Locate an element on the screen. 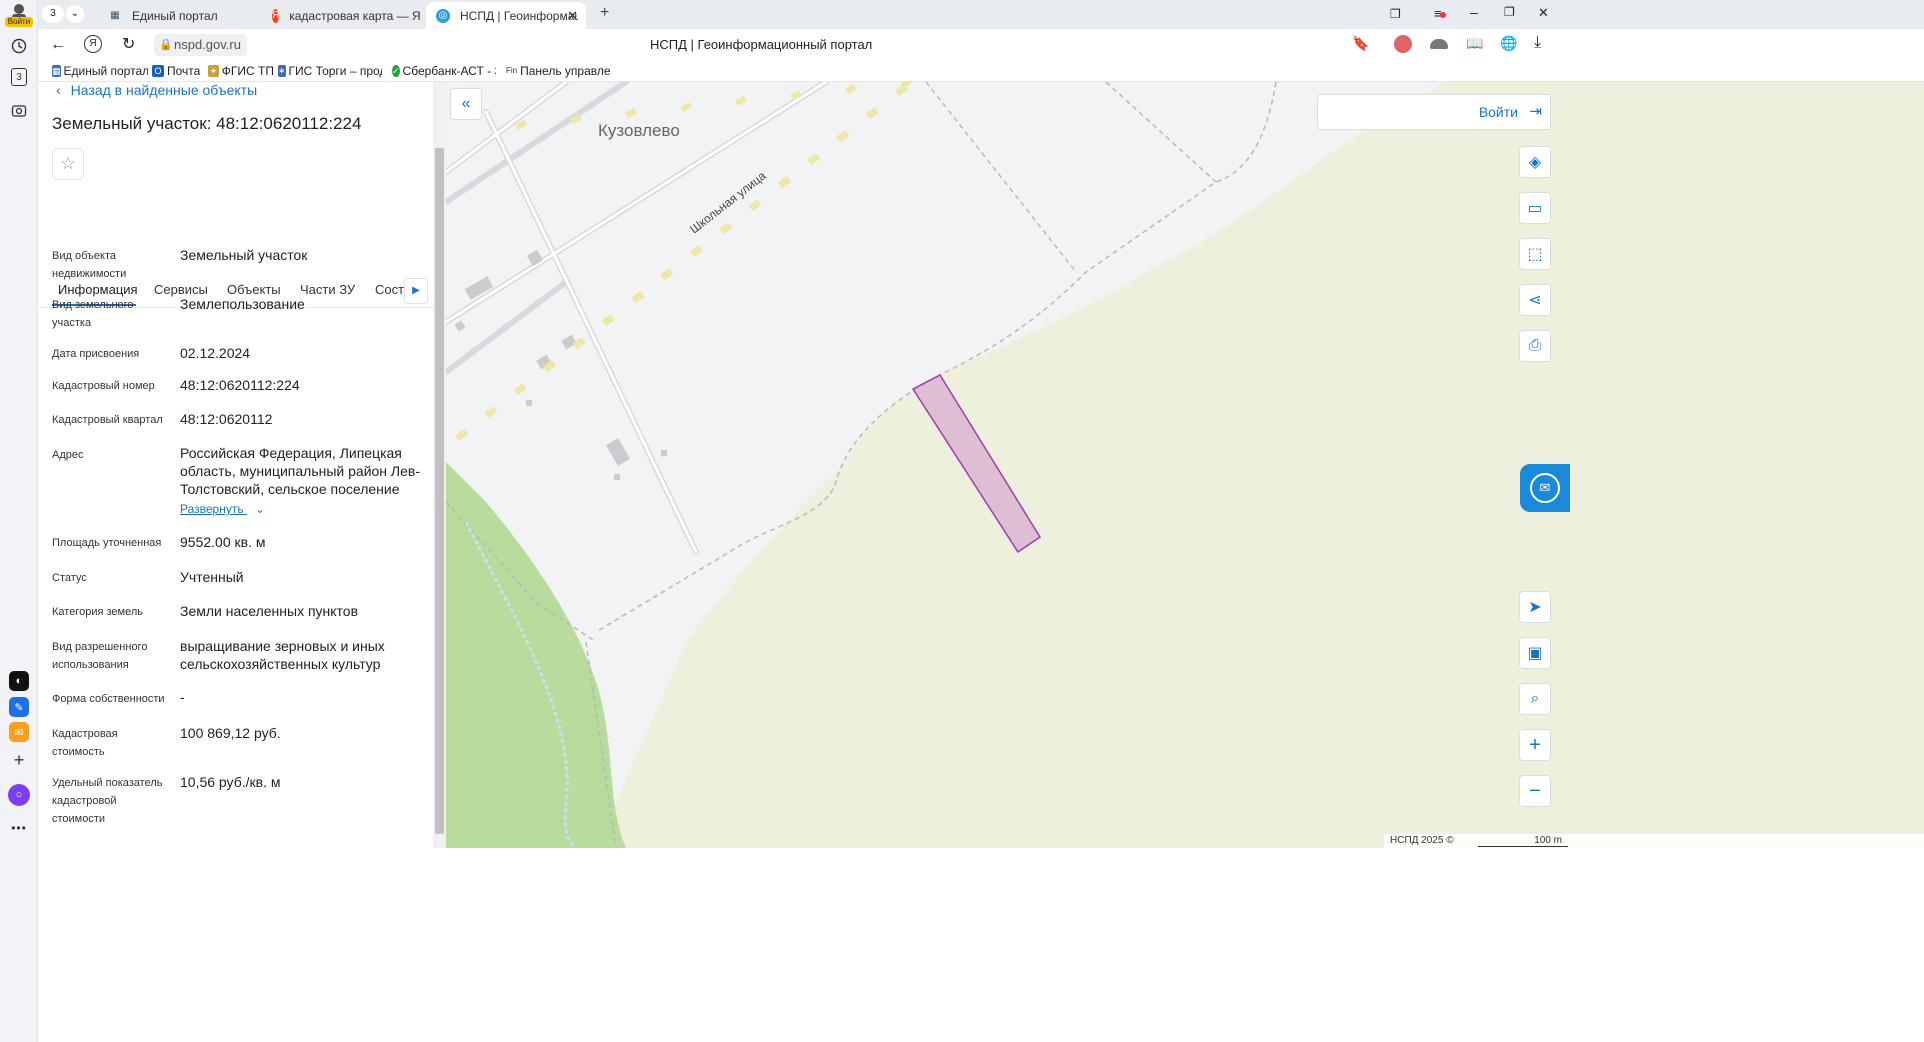  layers-icon: ◈ is located at coordinates (1535, 162).